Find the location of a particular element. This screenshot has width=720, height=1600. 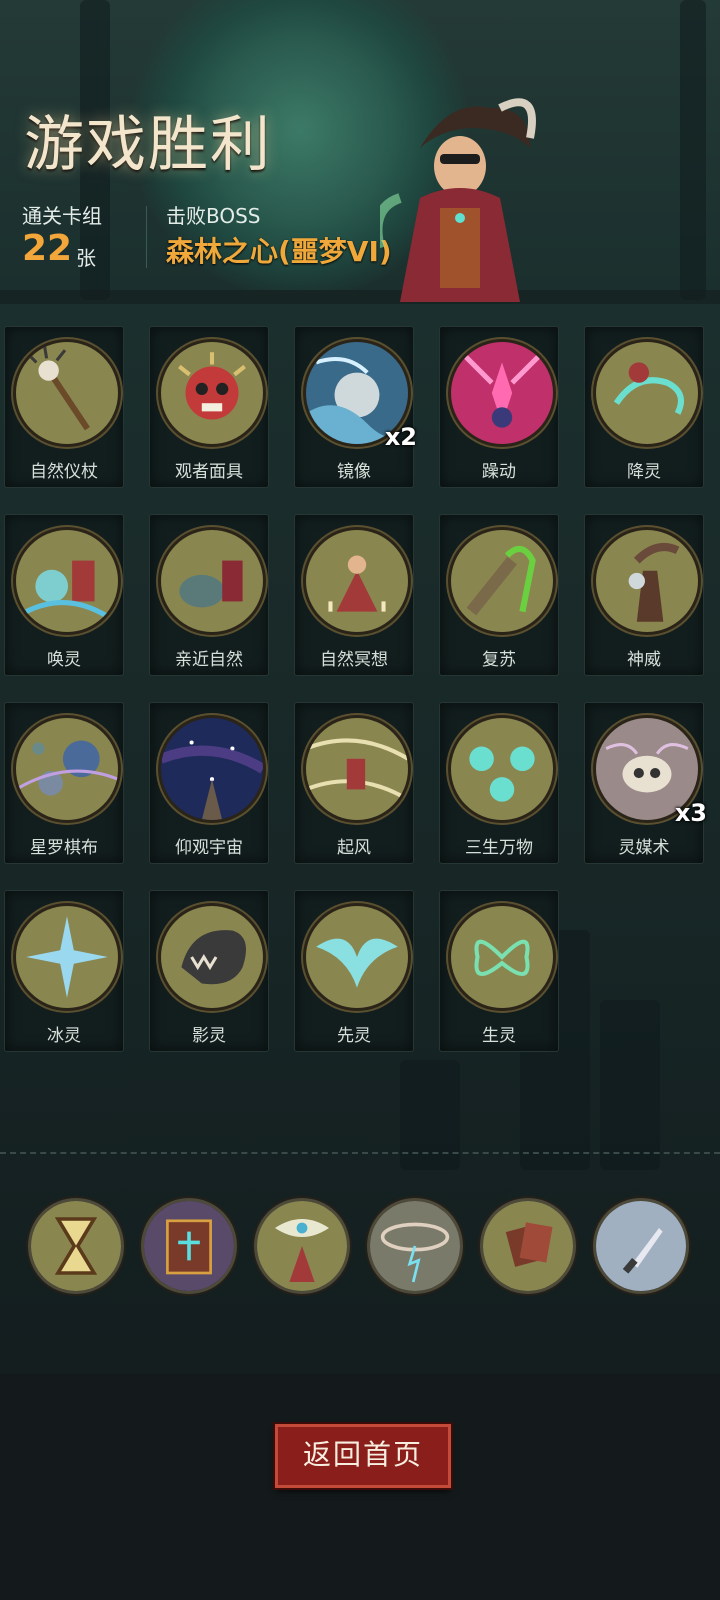

card-item: 观者面具 is located at coordinates (209, 407).